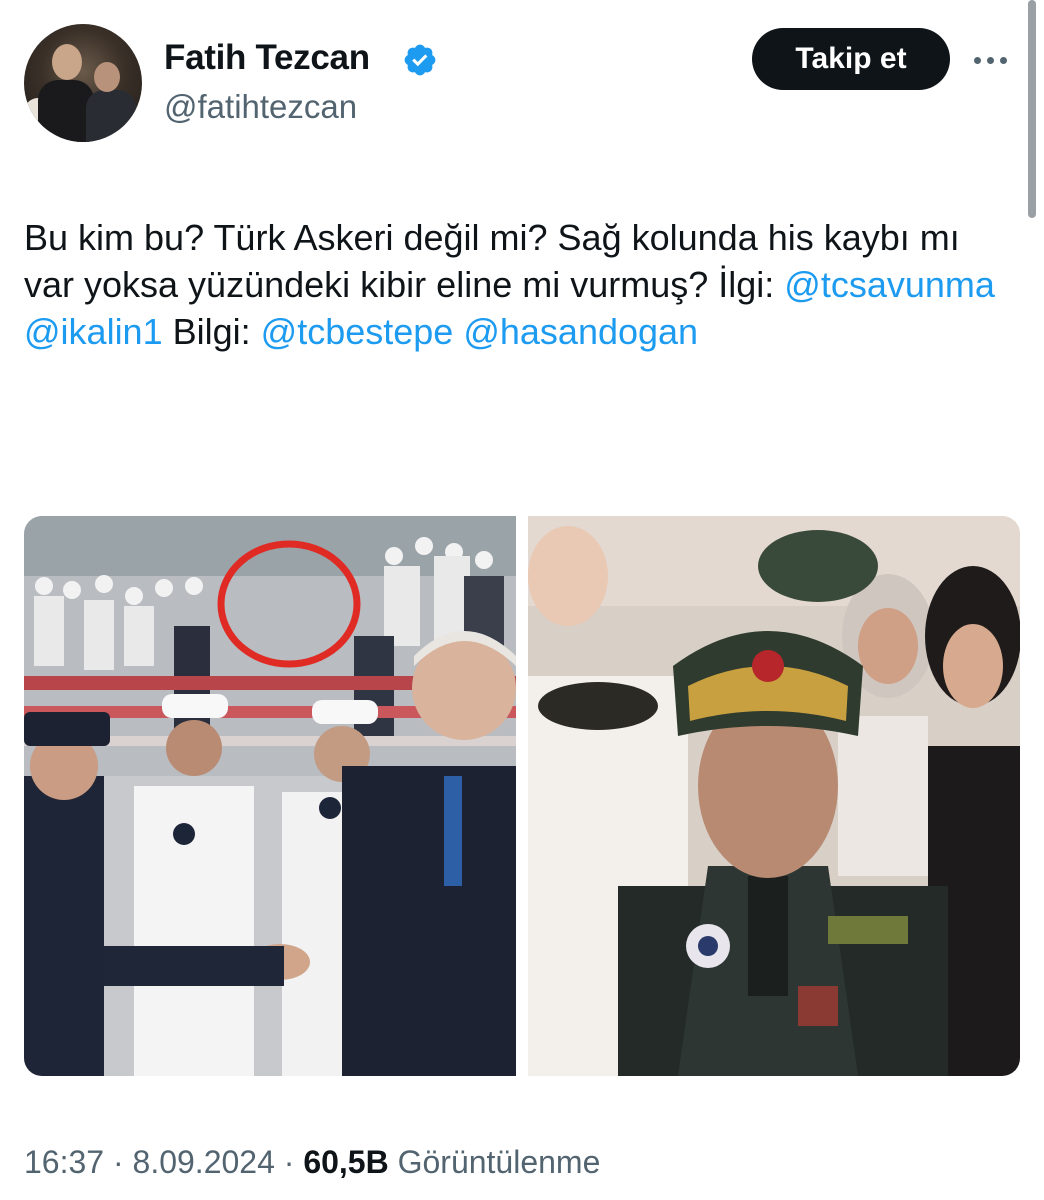  Describe the element at coordinates (1032, 109) in the screenshot. I see `scrollbar` at that location.